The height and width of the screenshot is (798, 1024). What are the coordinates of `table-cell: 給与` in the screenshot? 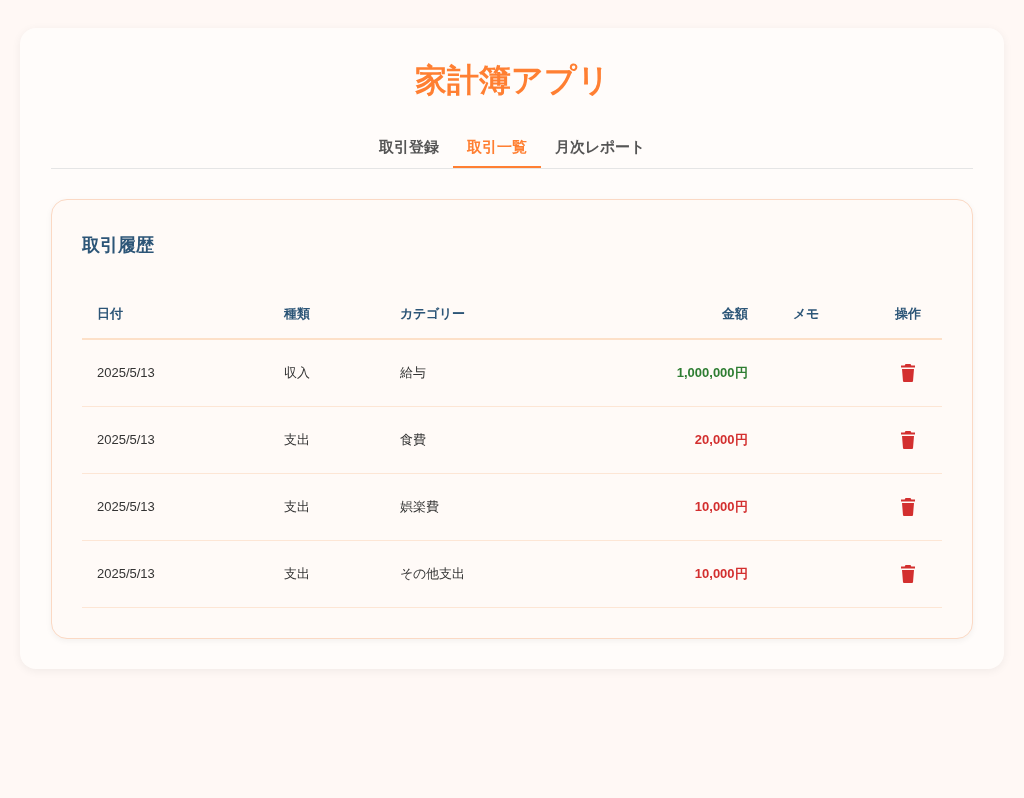 It's located at (468, 372).